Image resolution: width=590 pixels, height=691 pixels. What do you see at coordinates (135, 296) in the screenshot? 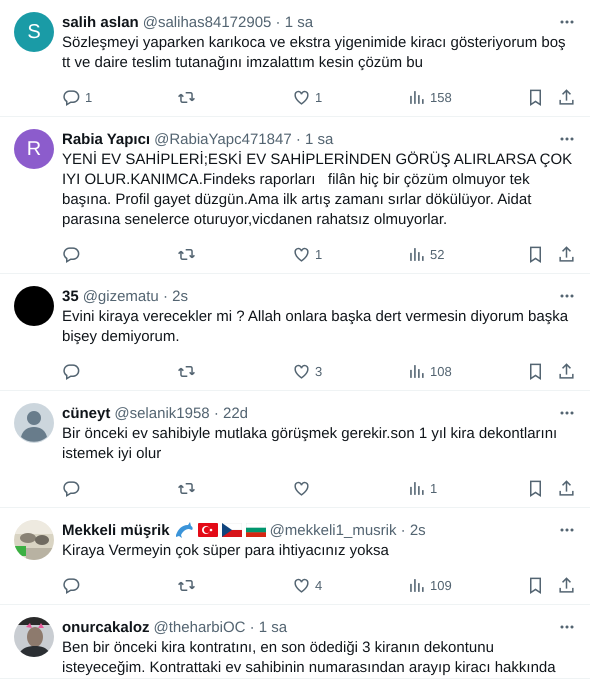
I see `handle-and-time: @gizematu · 2s` at bounding box center [135, 296].